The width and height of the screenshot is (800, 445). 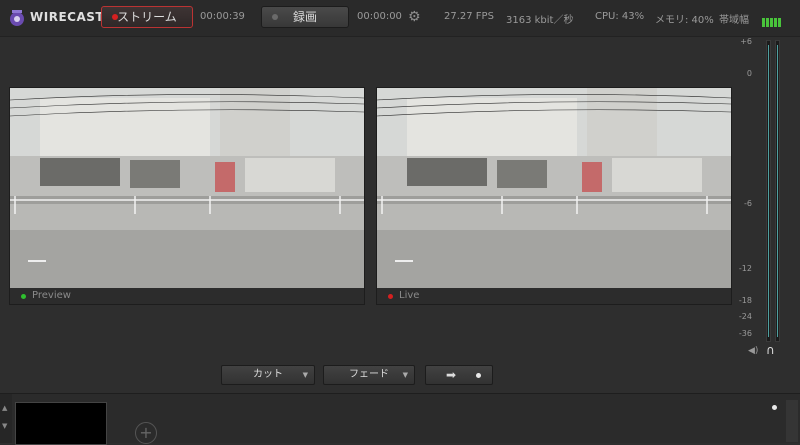 I want to click on layer-arrows: ▲ ▼, so click(x=6, y=418).